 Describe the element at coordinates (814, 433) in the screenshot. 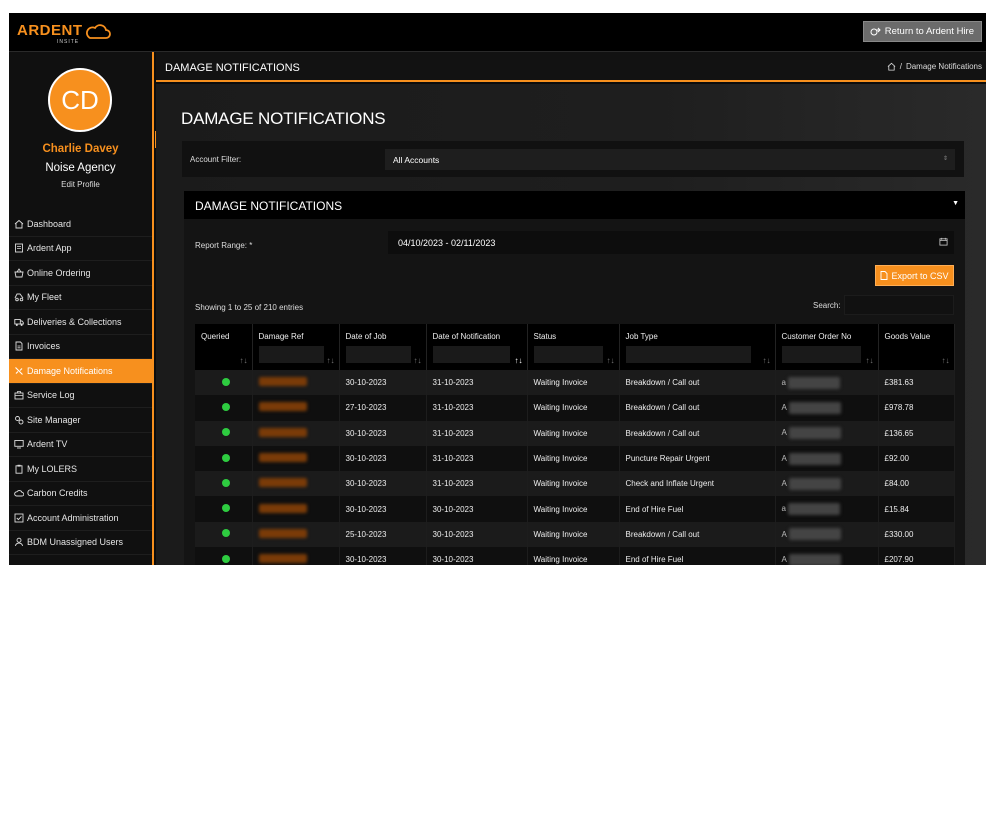

I see `redacted-order-no` at that location.